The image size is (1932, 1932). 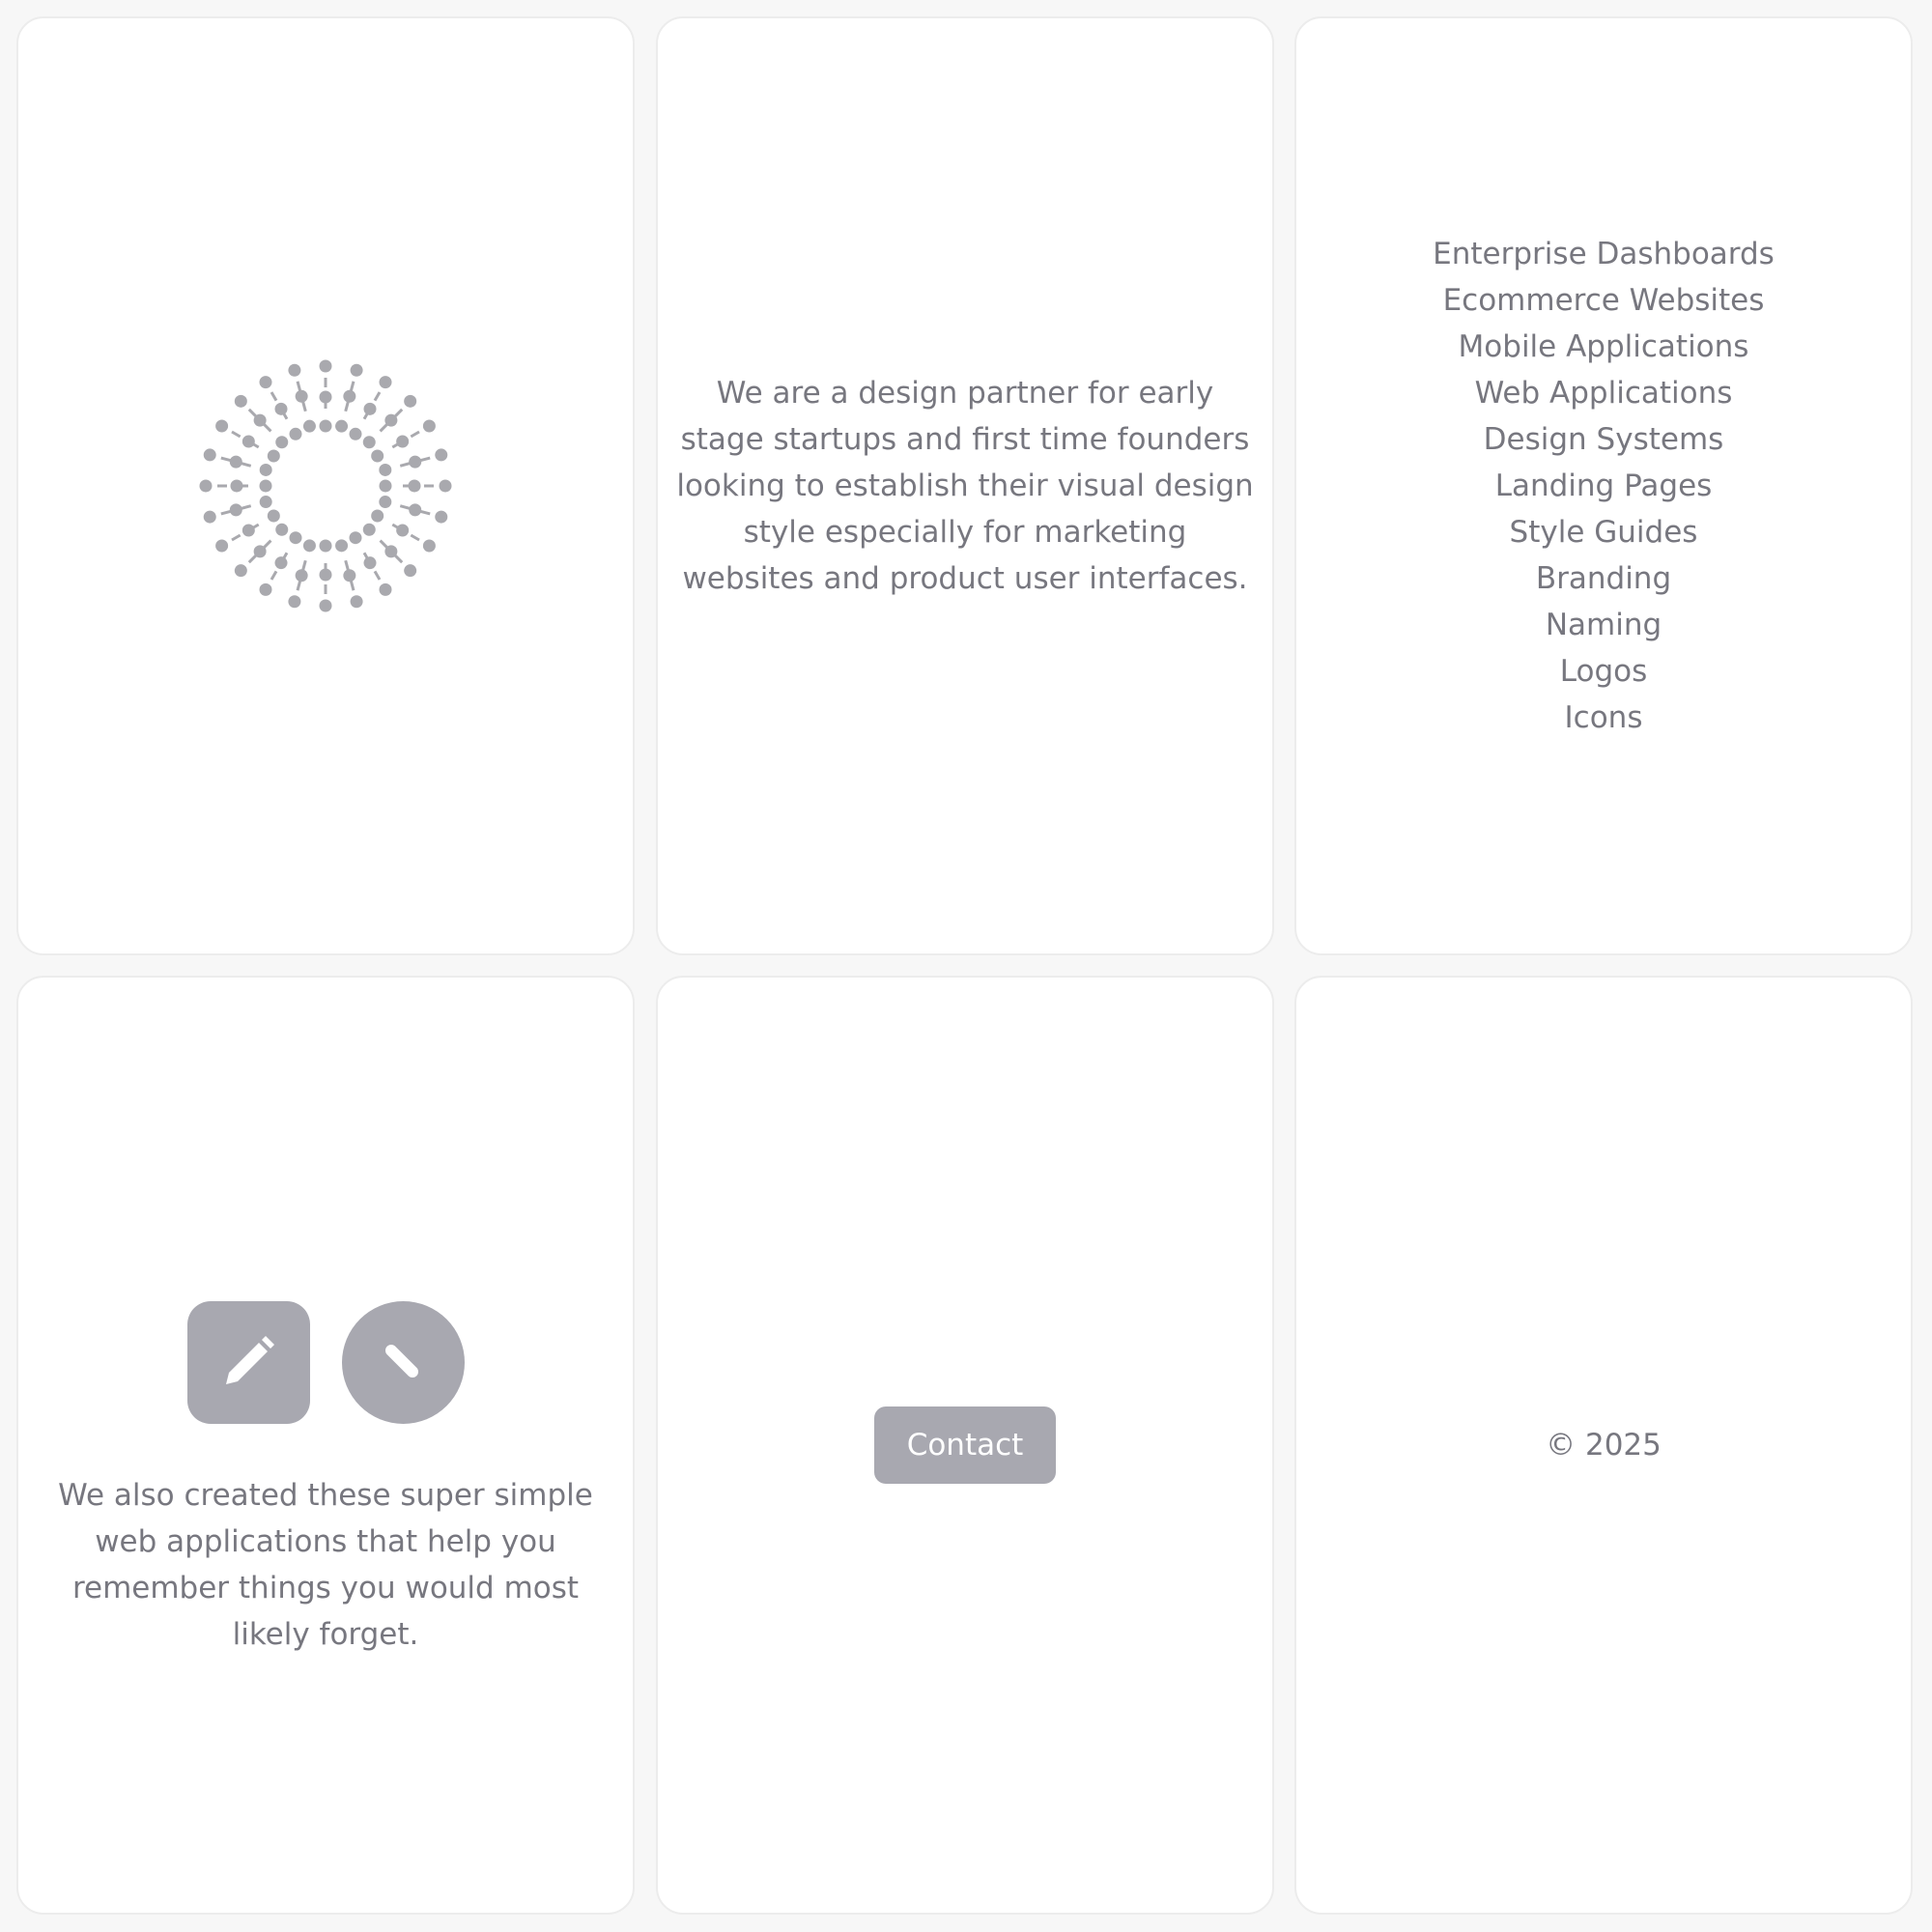 I want to click on pencil-icon, so click(x=250, y=1360).